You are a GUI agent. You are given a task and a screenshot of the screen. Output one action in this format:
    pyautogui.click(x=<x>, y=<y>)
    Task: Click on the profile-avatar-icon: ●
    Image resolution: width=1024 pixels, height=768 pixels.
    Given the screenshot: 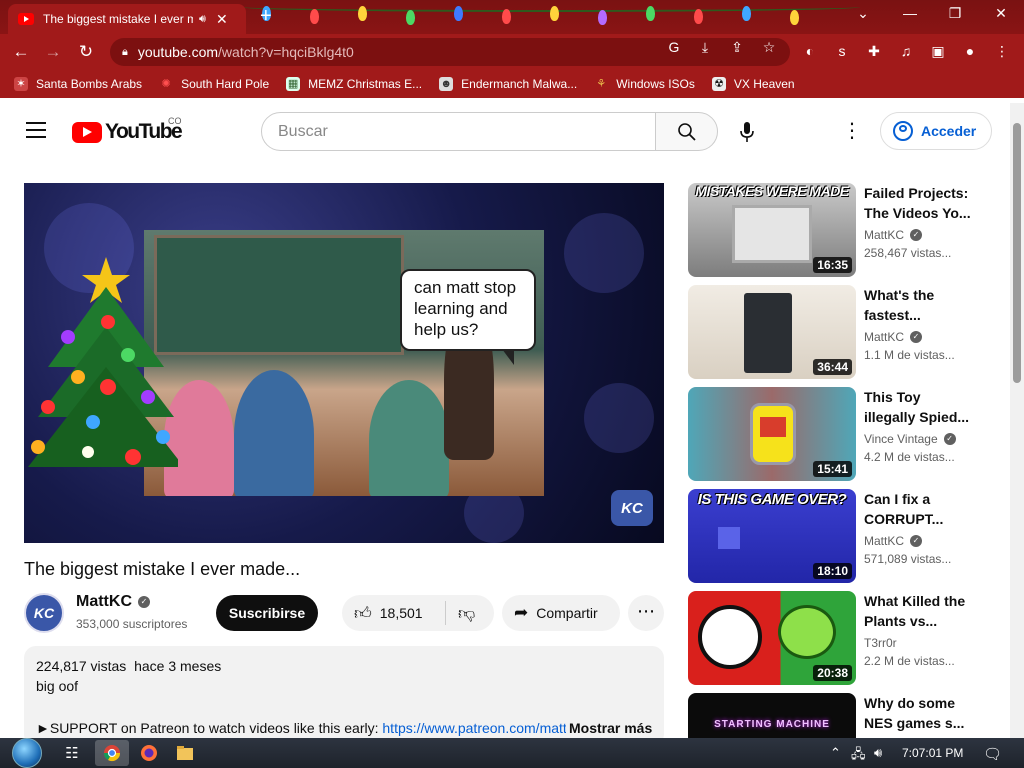 What is the action you would take?
    pyautogui.click(x=970, y=51)
    